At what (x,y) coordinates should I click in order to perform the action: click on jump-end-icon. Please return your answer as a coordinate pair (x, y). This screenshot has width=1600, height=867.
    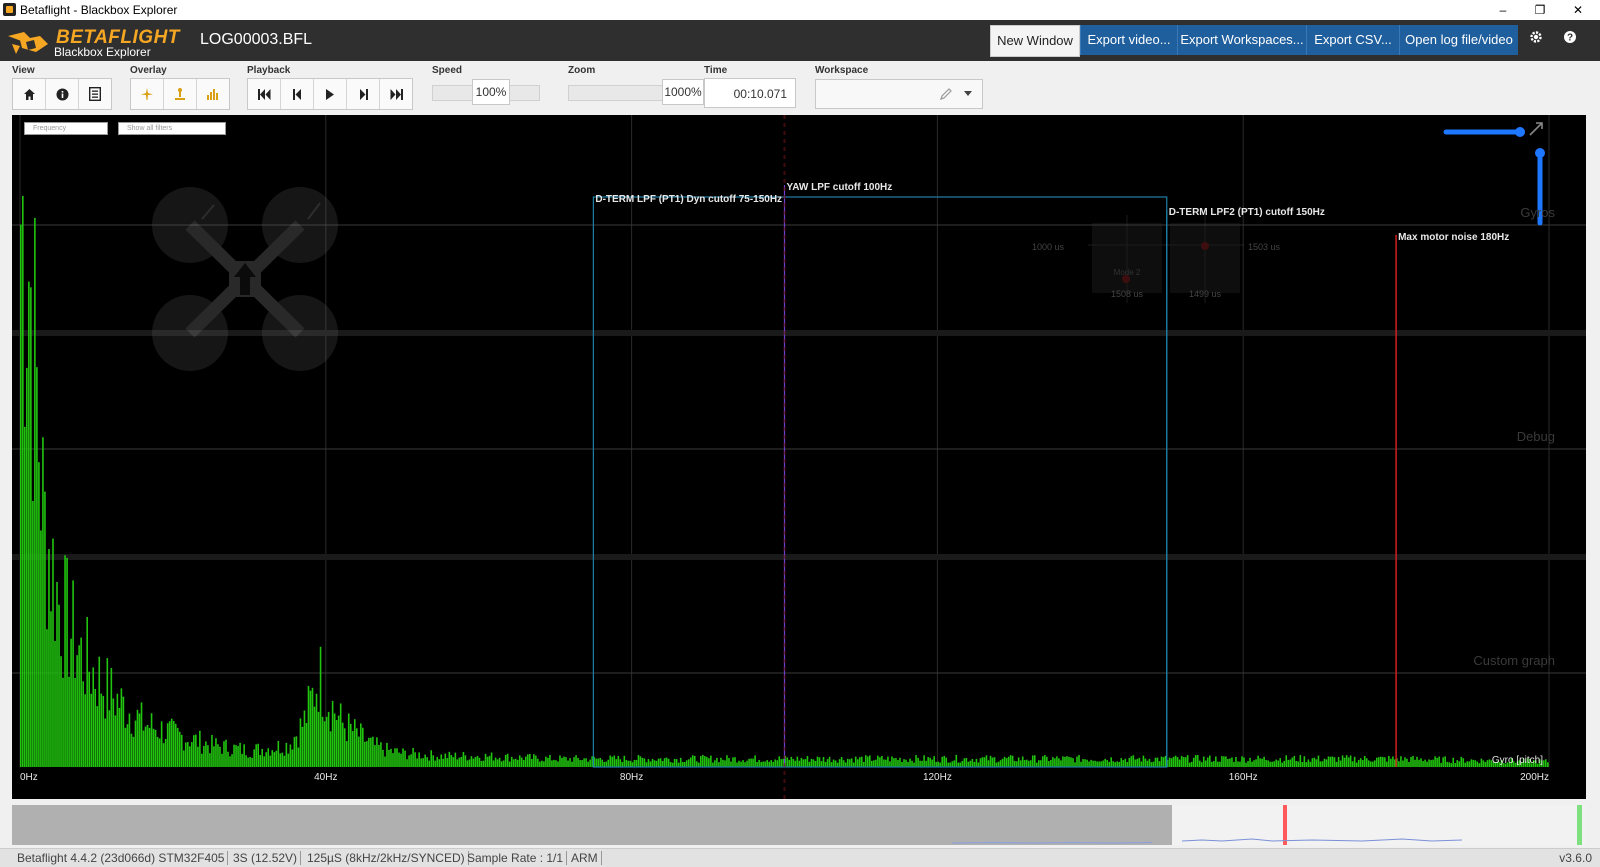
    Looking at the image, I should click on (396, 94).